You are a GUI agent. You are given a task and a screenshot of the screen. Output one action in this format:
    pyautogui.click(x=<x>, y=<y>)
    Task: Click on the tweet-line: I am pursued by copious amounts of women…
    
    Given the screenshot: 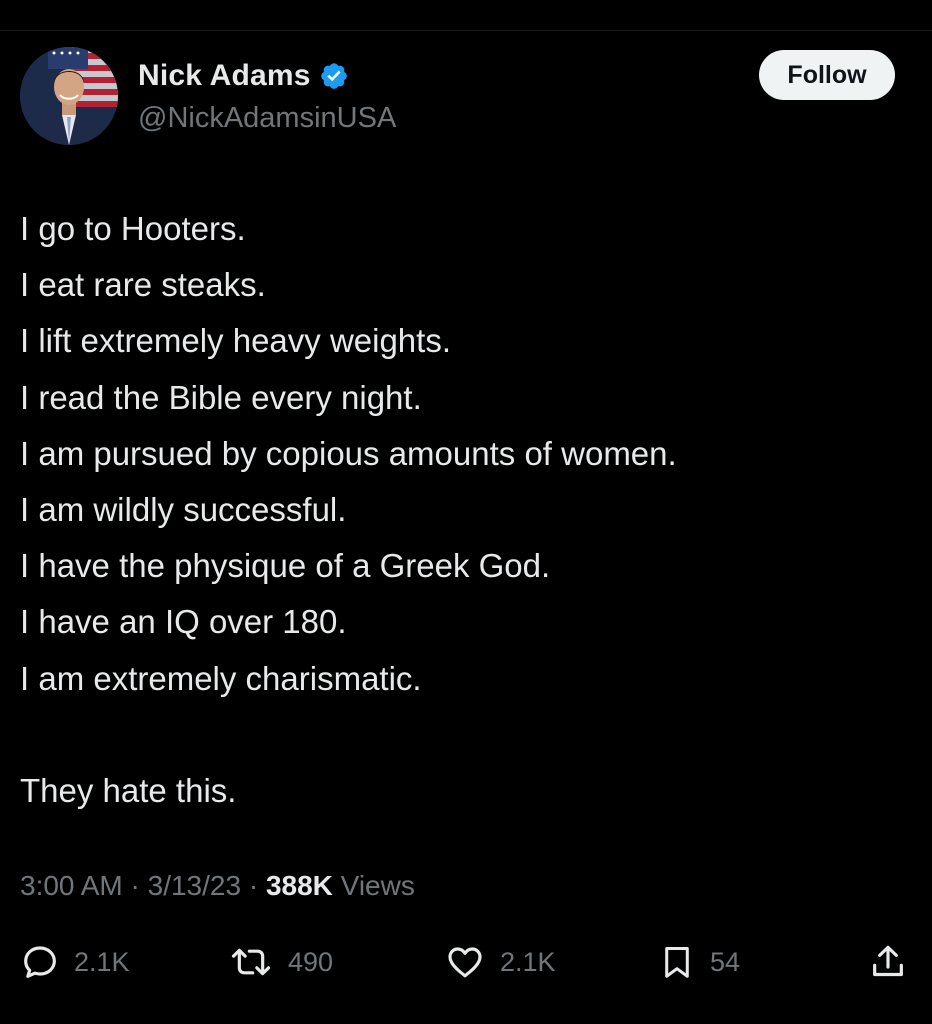 What is the action you would take?
    pyautogui.click(x=348, y=453)
    